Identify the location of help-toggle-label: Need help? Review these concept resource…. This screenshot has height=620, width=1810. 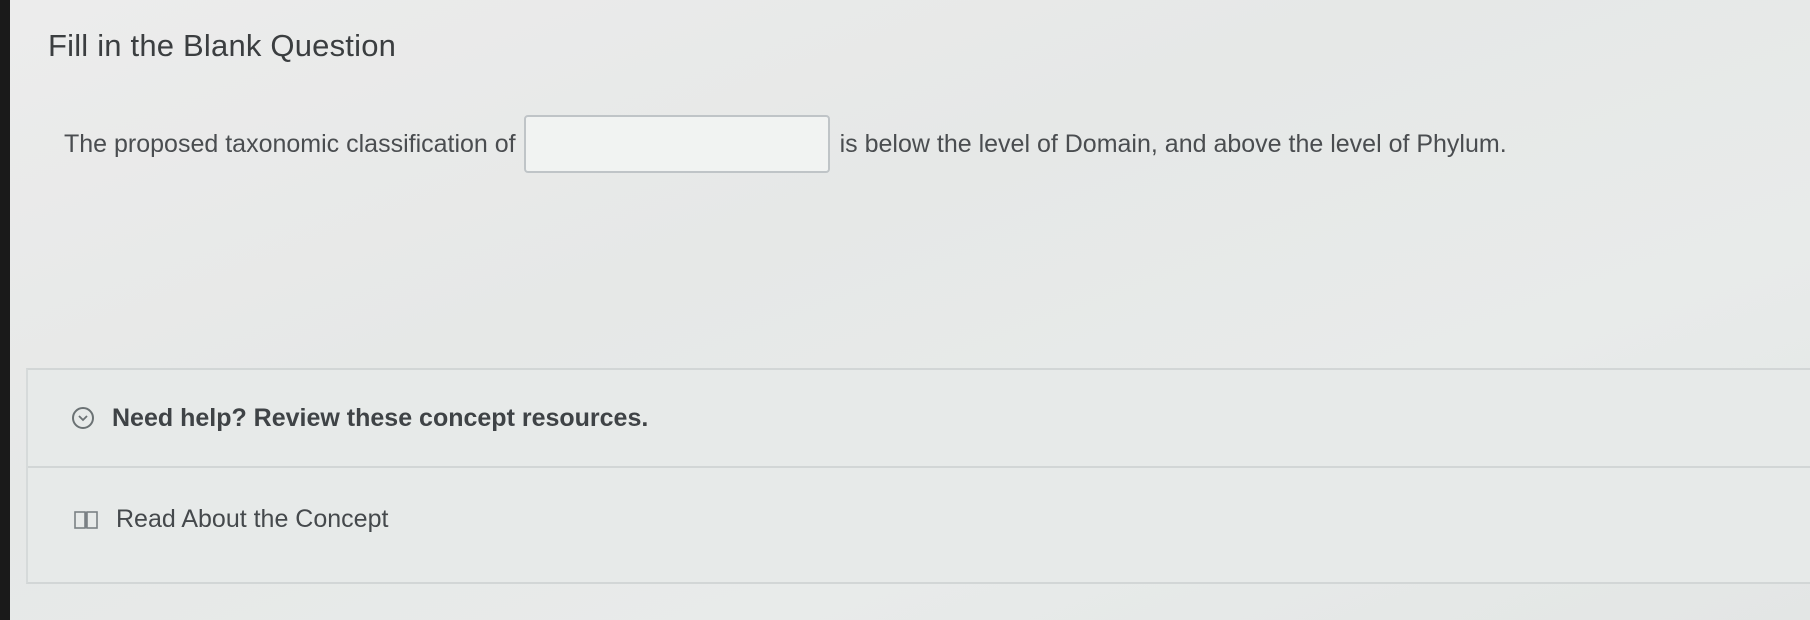
(380, 417).